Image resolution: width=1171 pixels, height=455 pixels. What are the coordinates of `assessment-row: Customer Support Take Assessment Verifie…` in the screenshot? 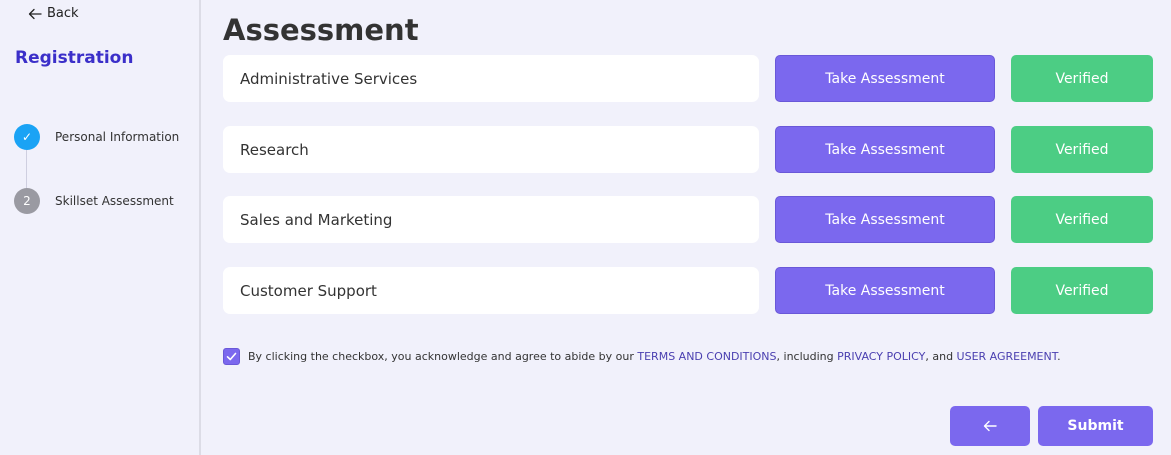 It's located at (688, 290).